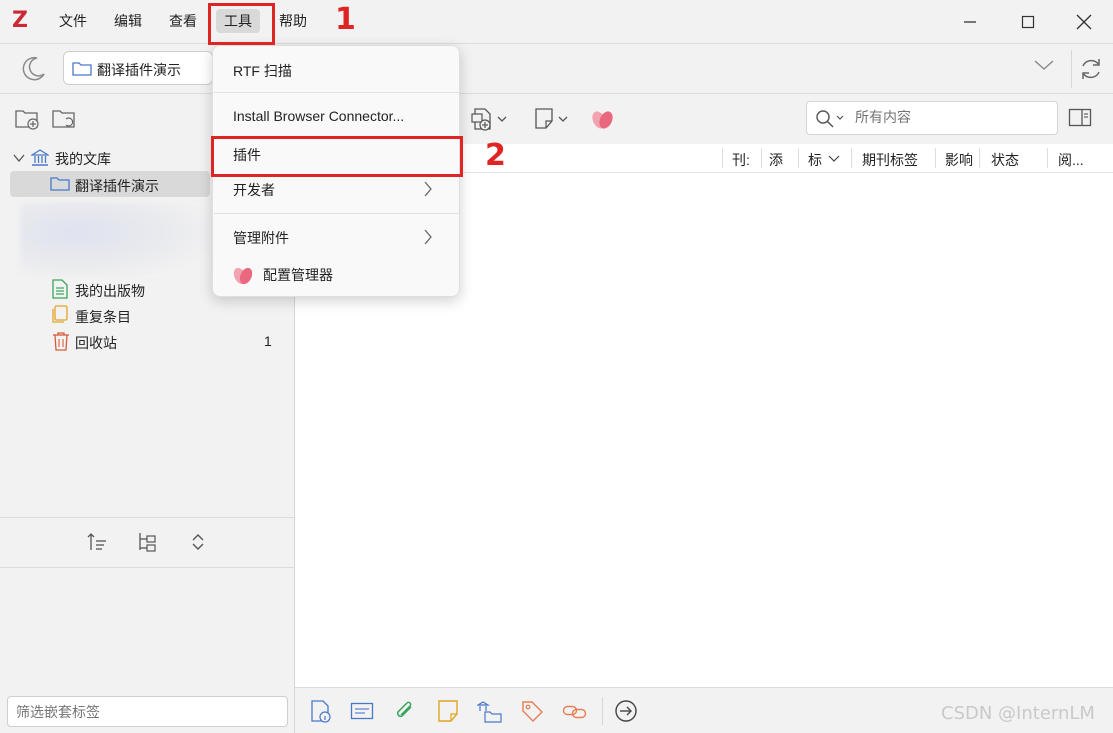 The image size is (1113, 733). What do you see at coordinates (532, 711) in the screenshot?
I see `tag-icon` at bounding box center [532, 711].